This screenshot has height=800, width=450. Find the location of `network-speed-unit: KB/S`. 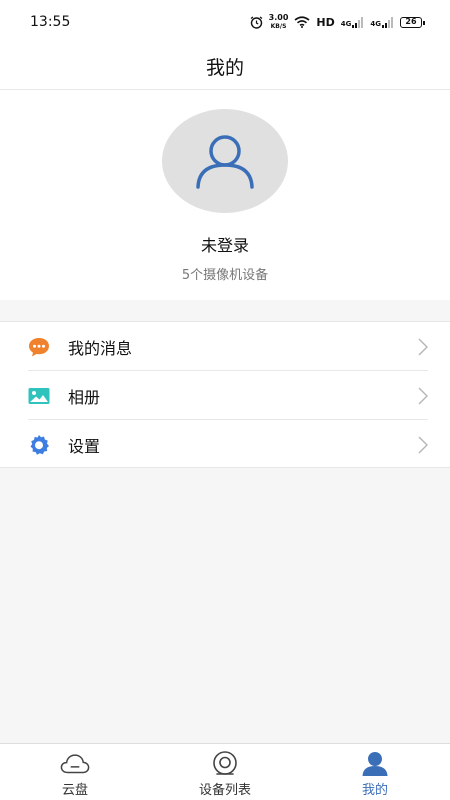

network-speed-unit: KB/S is located at coordinates (278, 26).